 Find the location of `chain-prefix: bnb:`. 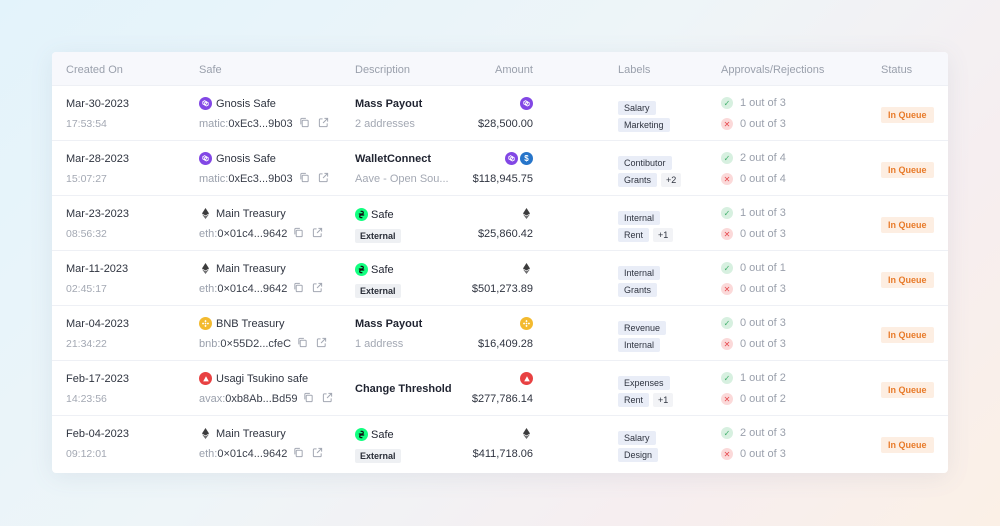

chain-prefix: bnb: is located at coordinates (210, 343).